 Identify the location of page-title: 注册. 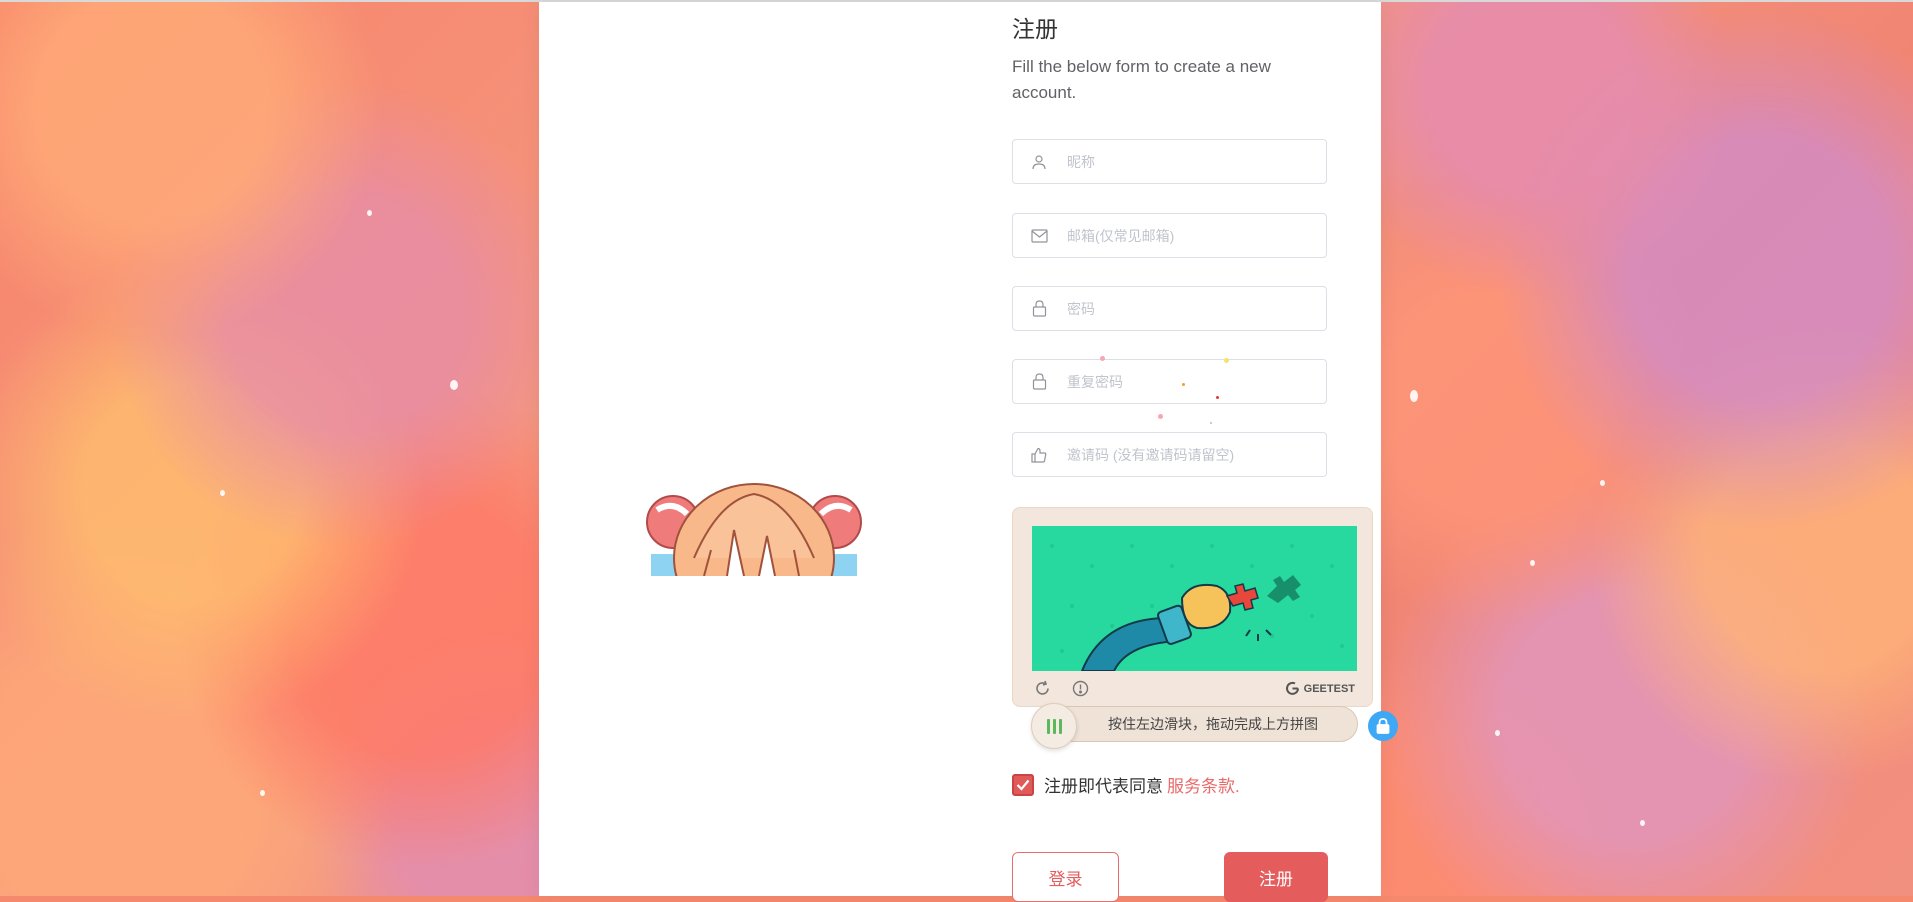
(1035, 29).